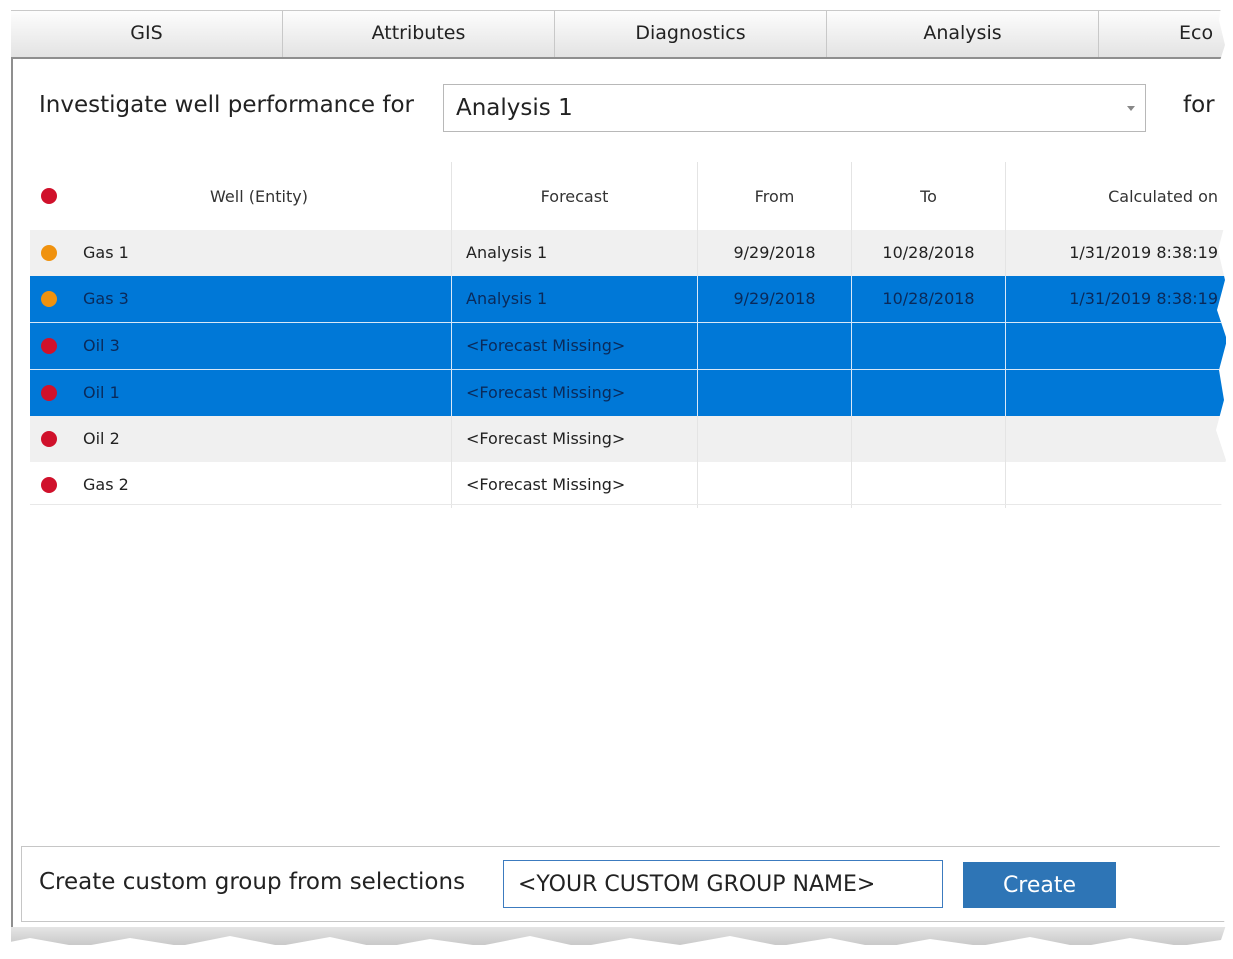 Image resolution: width=1233 pixels, height=959 pixels. I want to click on tab-economics: Eco, so click(1162, 34).